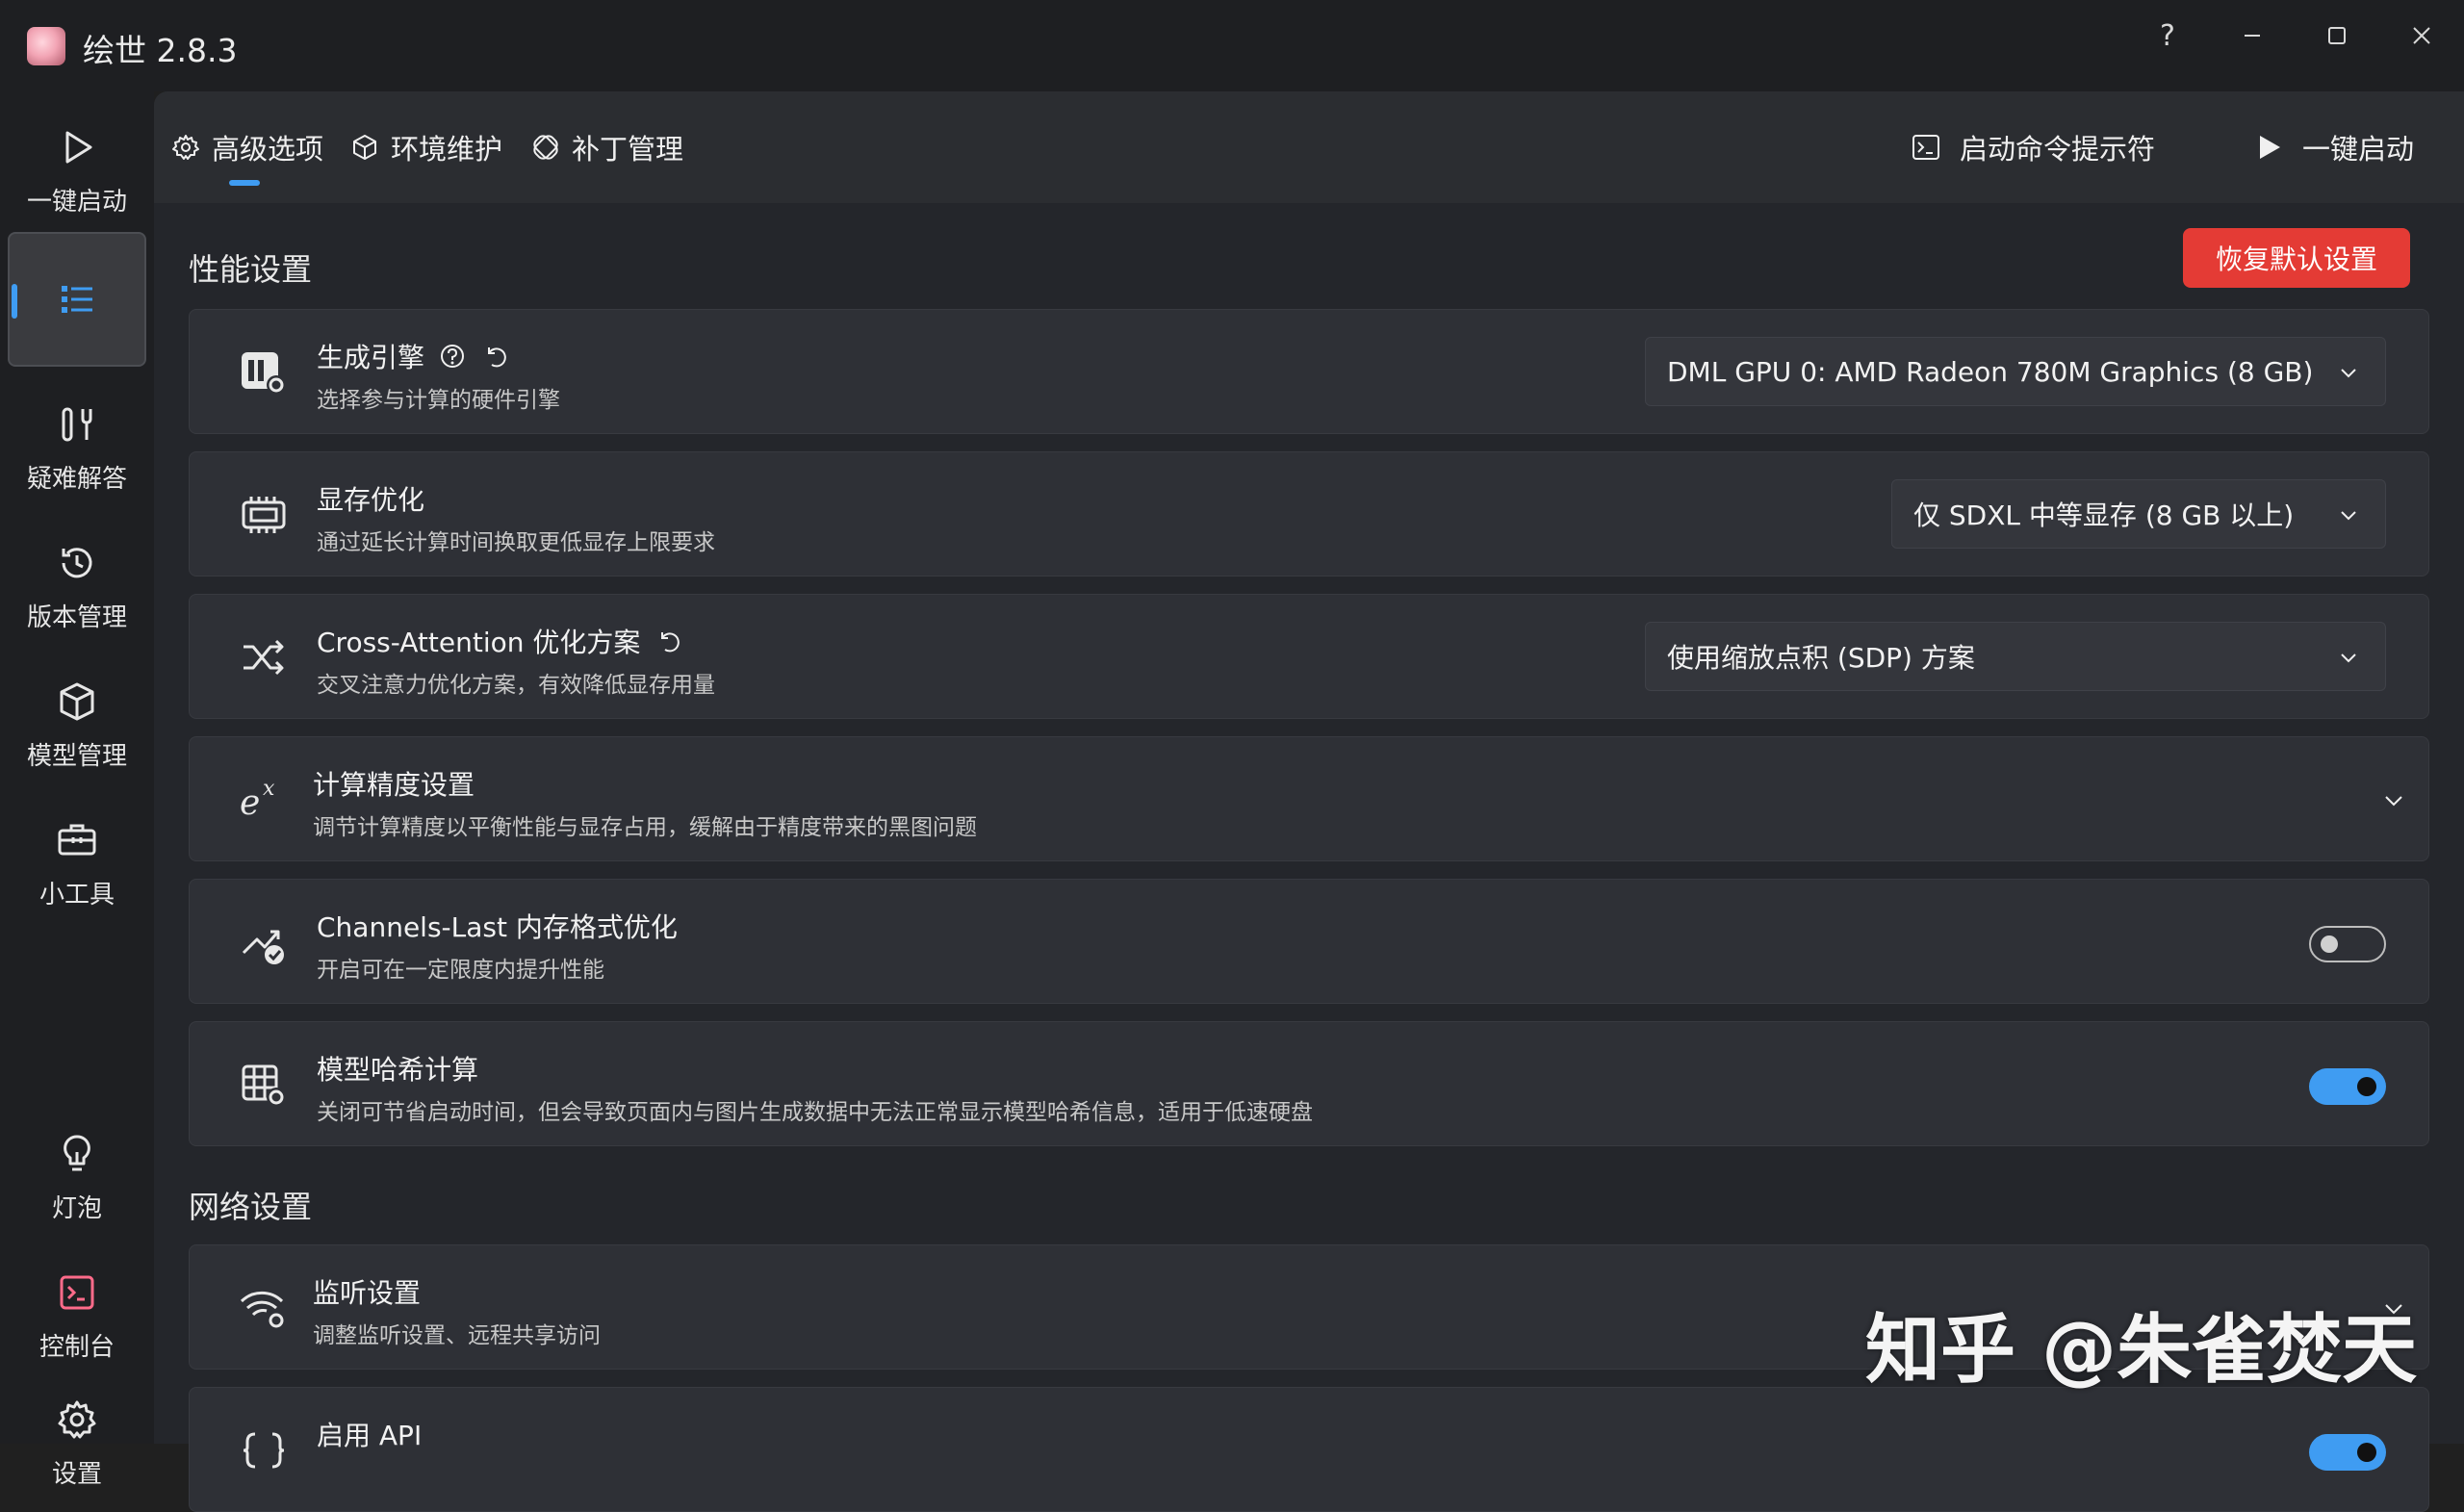  Describe the element at coordinates (497, 927) in the screenshot. I see `setting-title: Channels-Last 内存格式优化` at that location.